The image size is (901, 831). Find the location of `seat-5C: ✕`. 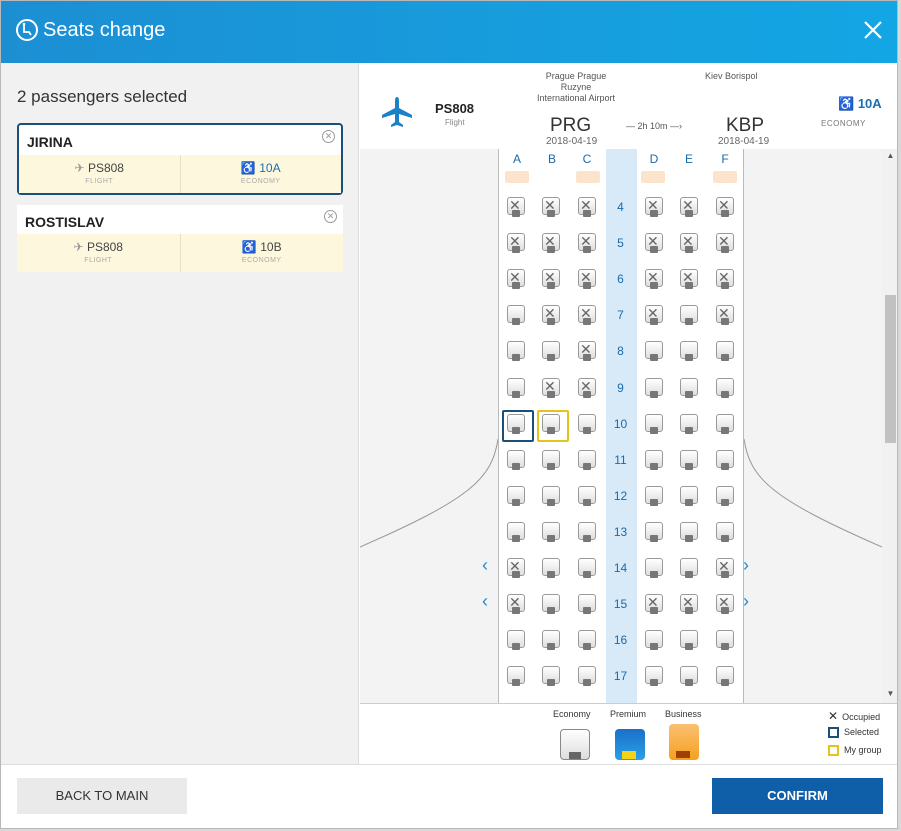

seat-5C: ✕ is located at coordinates (587, 243).